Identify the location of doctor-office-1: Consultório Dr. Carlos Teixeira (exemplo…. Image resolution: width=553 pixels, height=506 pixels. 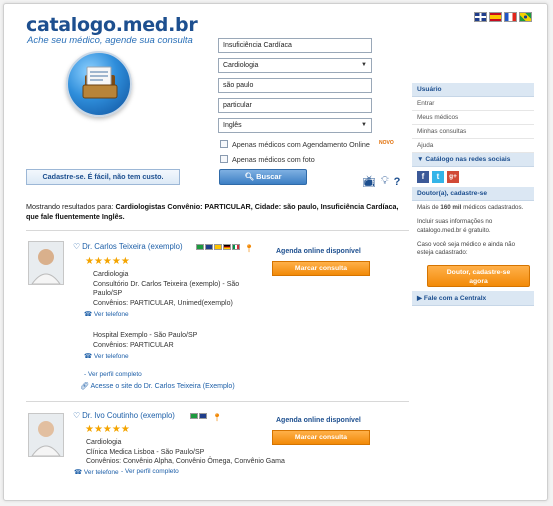
(166, 288).